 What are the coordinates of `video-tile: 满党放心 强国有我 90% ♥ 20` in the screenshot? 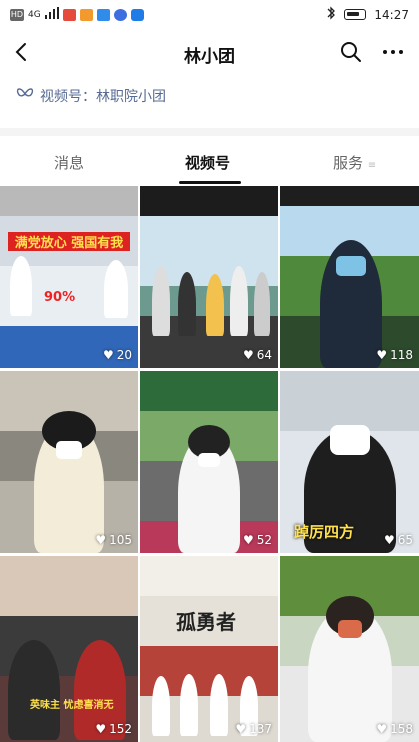 It's located at (69, 277).